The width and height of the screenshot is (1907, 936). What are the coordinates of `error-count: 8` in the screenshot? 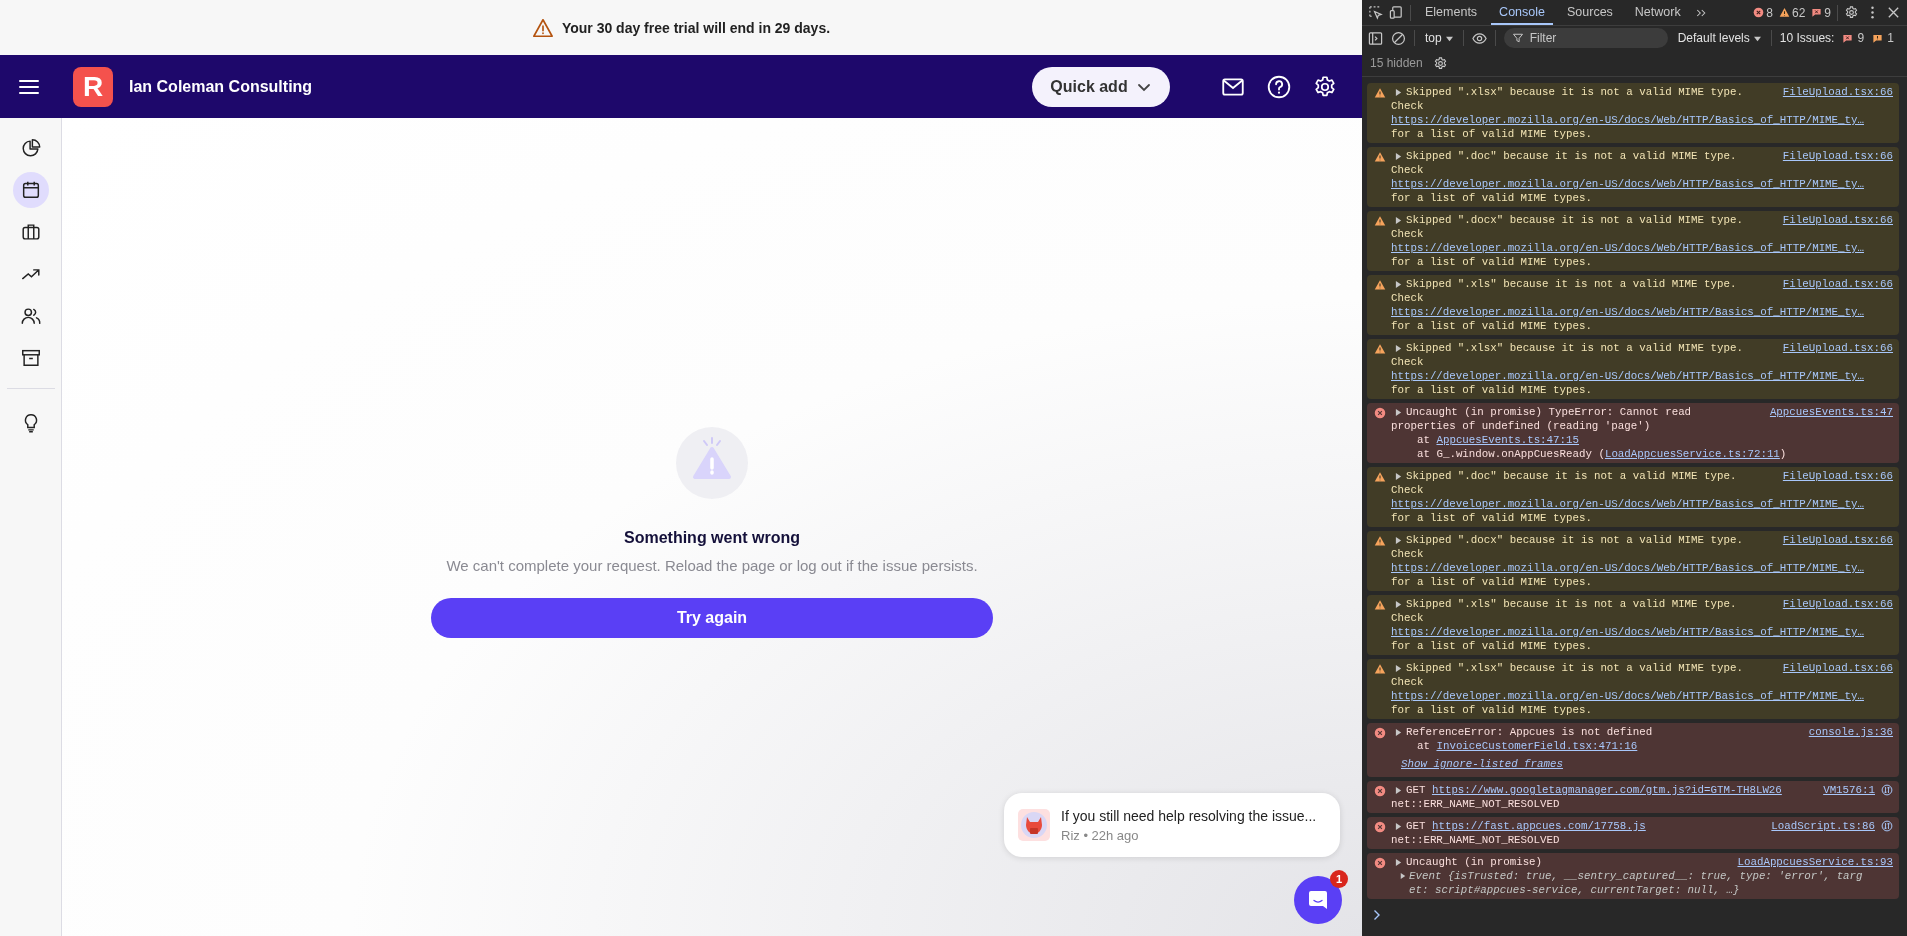 It's located at (1769, 12).